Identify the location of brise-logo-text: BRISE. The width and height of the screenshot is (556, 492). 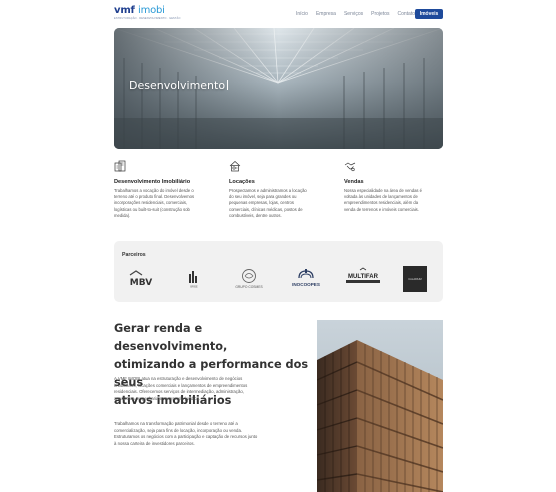
(194, 287).